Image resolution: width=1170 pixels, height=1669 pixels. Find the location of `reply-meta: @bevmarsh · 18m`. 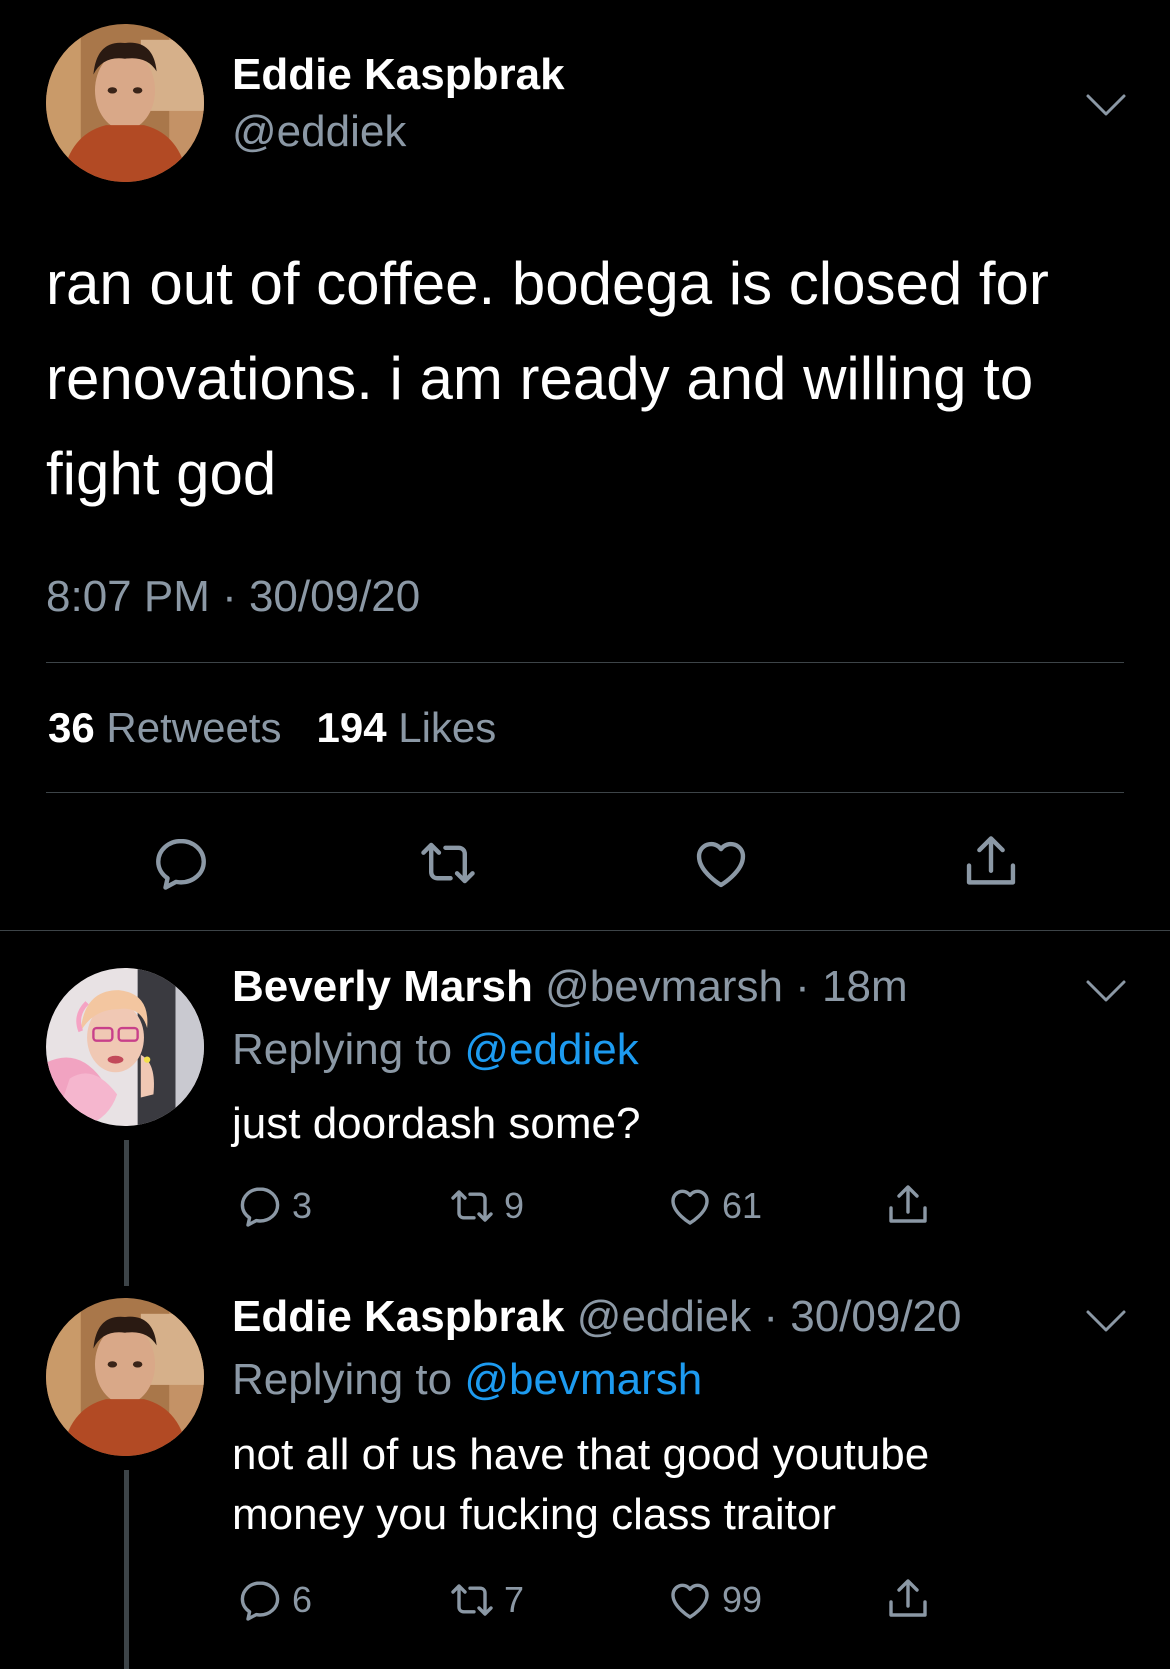

reply-meta: @bevmarsh · 18m is located at coordinates (726, 986).